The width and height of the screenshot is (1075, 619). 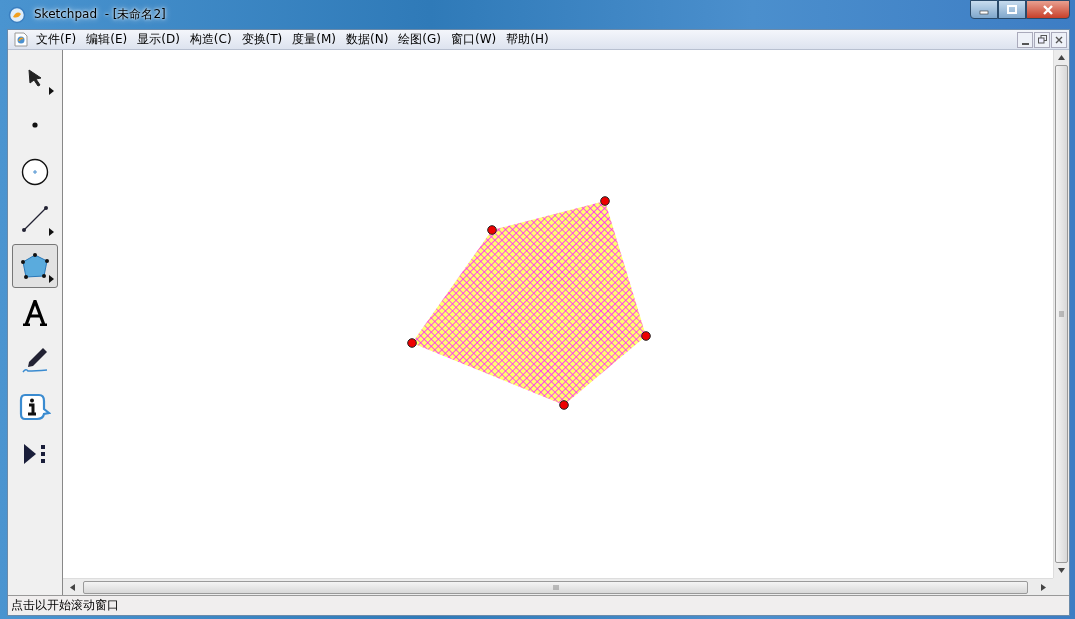 What do you see at coordinates (1043, 587) in the screenshot?
I see `scroll-right-icon` at bounding box center [1043, 587].